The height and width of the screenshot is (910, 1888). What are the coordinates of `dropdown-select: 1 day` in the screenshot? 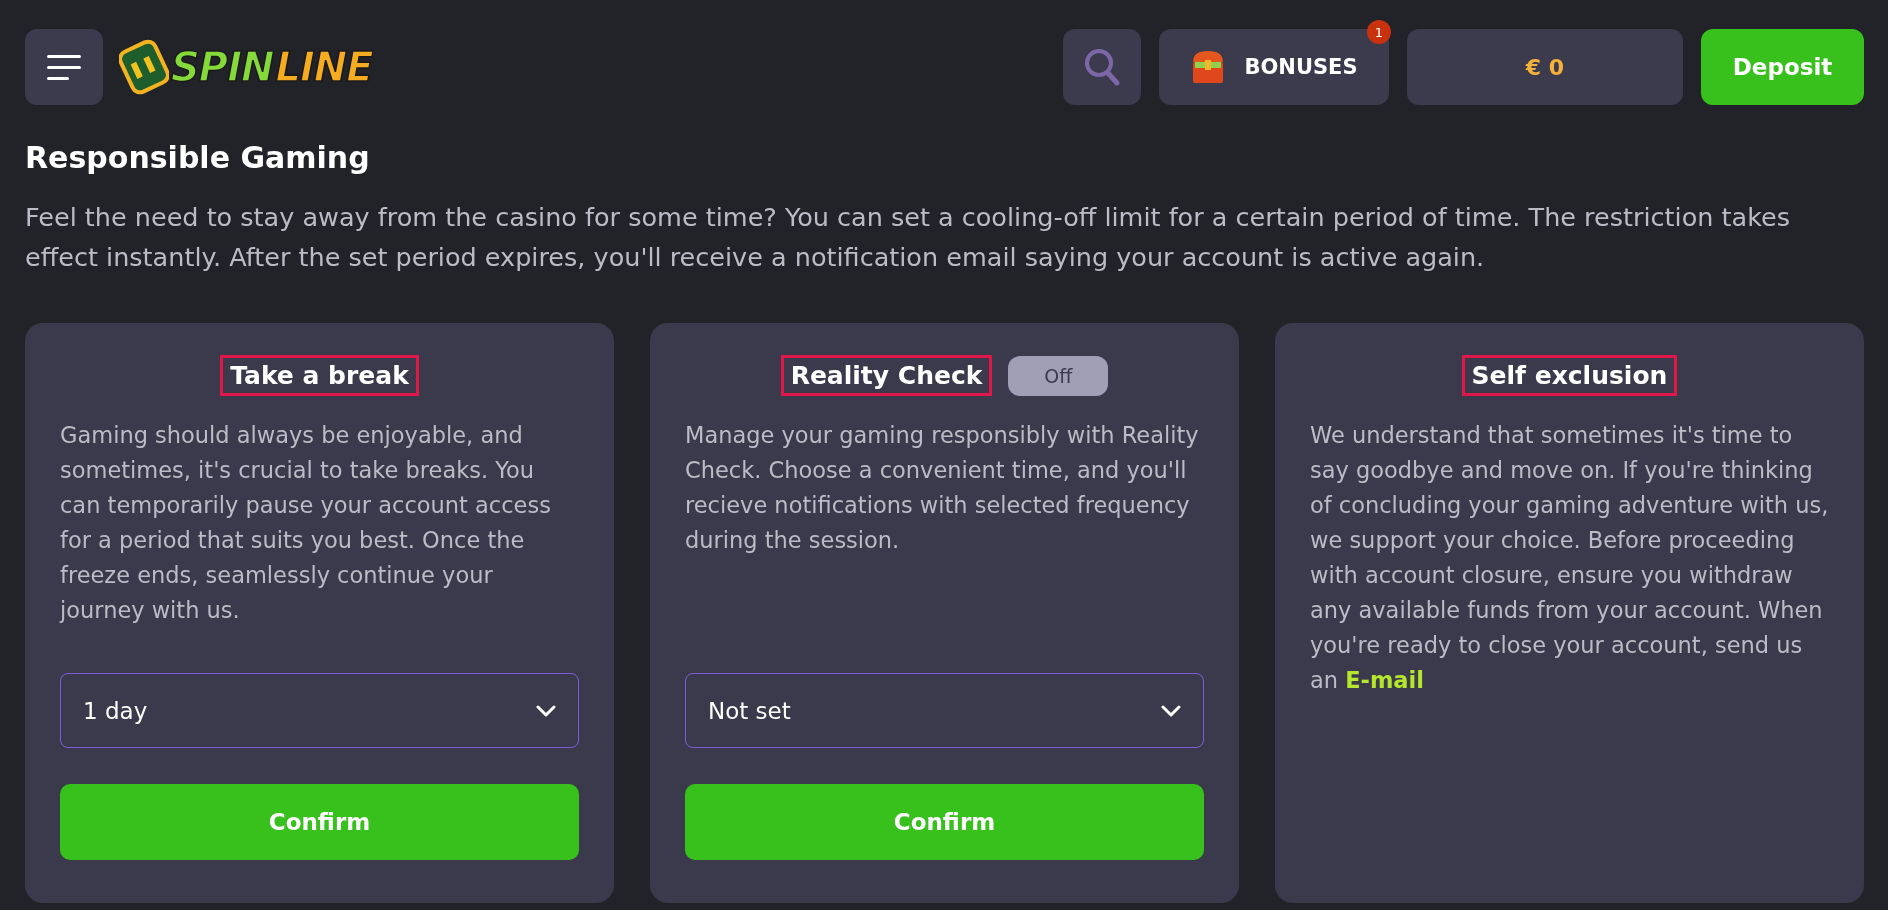 It's located at (319, 710).